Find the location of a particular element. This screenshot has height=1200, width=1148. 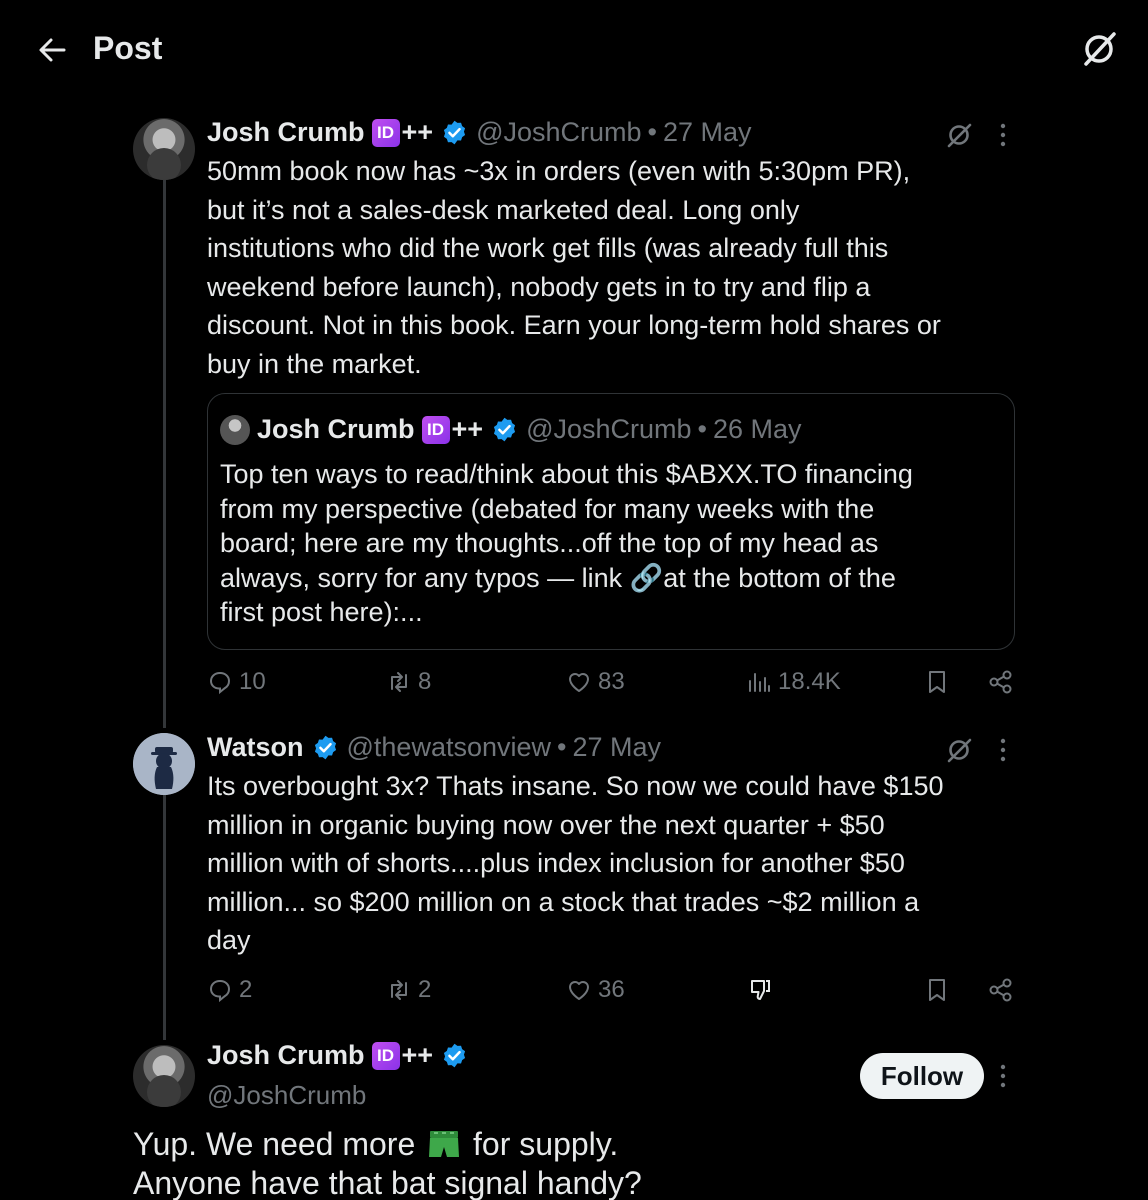

repost-button: 2 is located at coordinates (408, 990).